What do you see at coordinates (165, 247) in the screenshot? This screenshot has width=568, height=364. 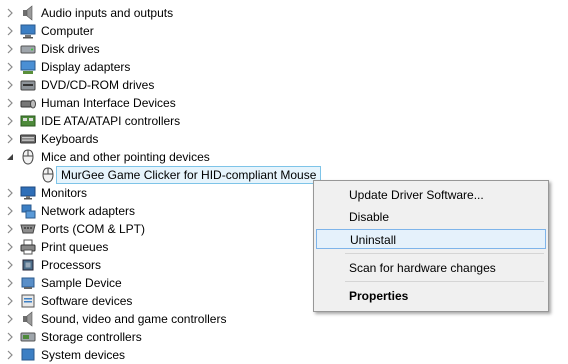 I see `tree-item-print-queues: Print queues` at bounding box center [165, 247].